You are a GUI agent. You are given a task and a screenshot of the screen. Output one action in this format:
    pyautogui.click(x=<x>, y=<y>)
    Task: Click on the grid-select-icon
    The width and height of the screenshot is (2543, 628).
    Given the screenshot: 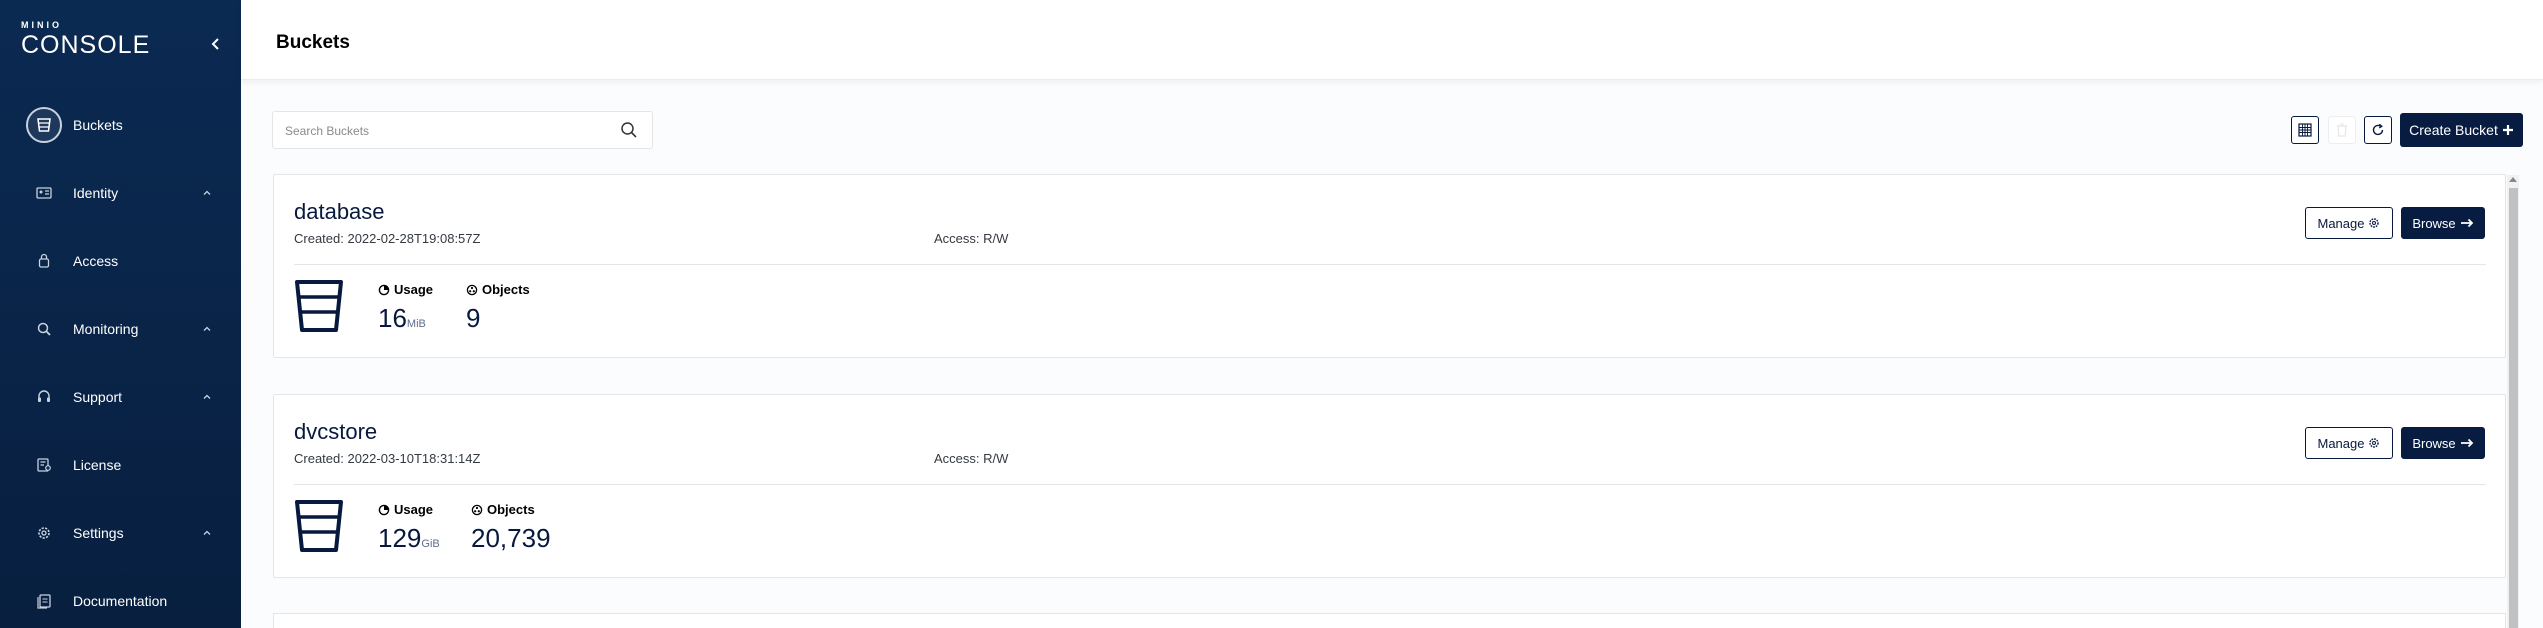 What is the action you would take?
    pyautogui.click(x=2305, y=130)
    